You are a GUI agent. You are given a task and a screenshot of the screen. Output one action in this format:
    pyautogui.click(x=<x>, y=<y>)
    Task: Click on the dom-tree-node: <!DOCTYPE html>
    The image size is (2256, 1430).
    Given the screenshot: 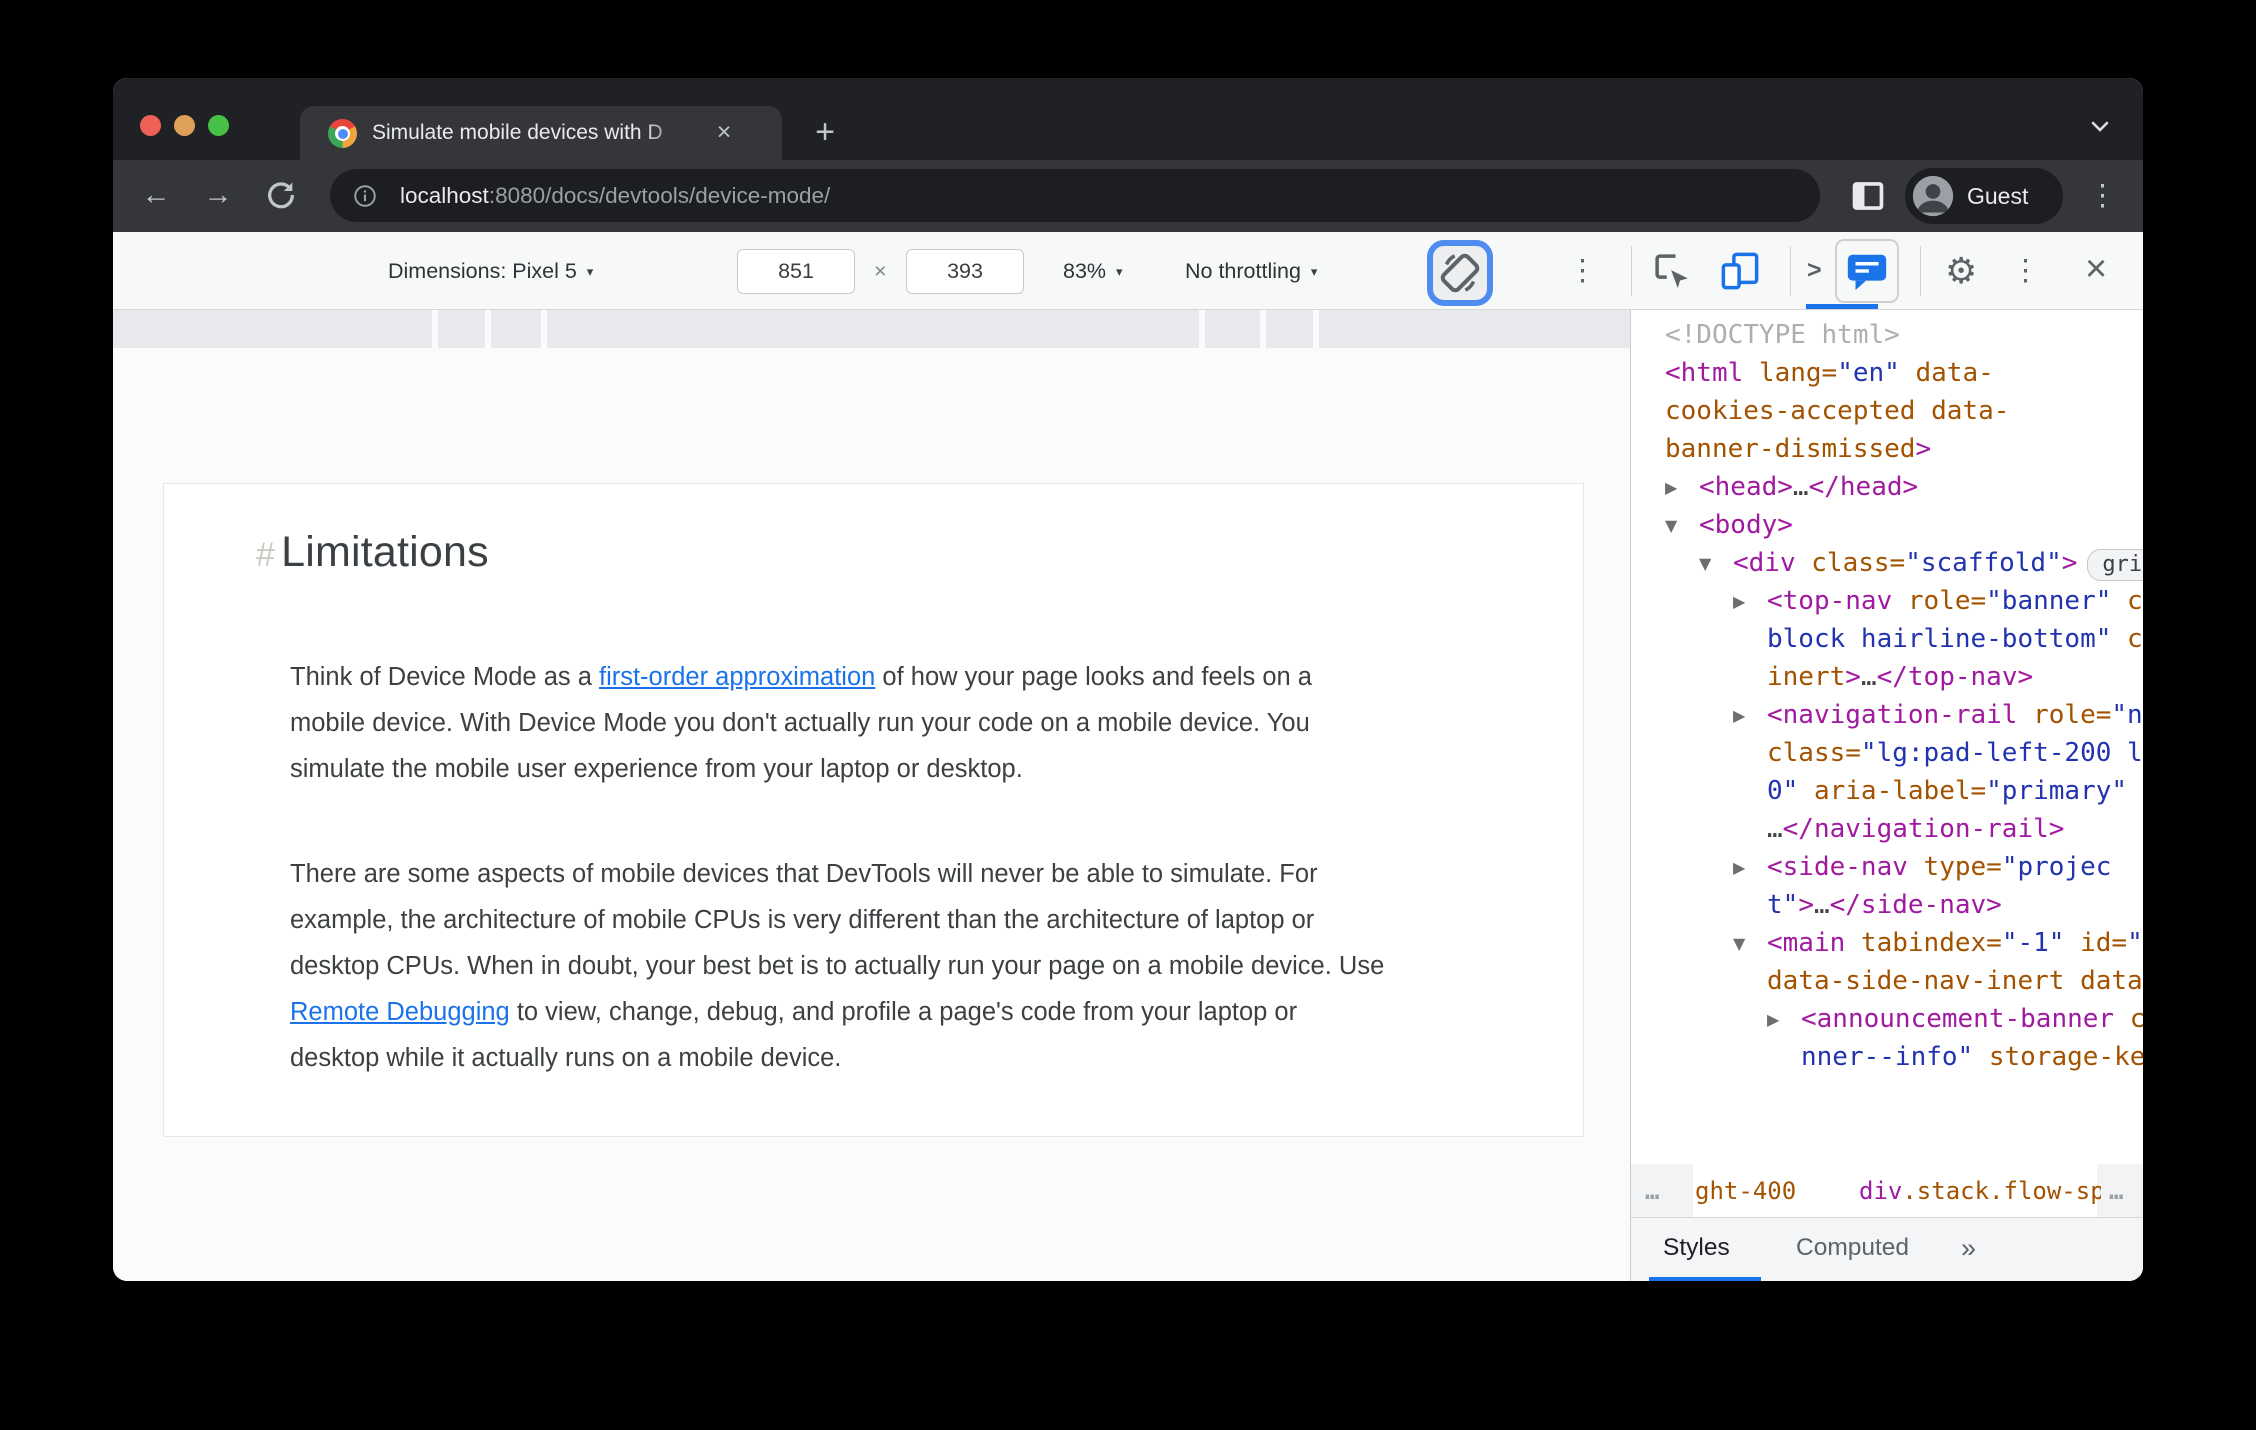 What is the action you would take?
    pyautogui.click(x=1887, y=335)
    